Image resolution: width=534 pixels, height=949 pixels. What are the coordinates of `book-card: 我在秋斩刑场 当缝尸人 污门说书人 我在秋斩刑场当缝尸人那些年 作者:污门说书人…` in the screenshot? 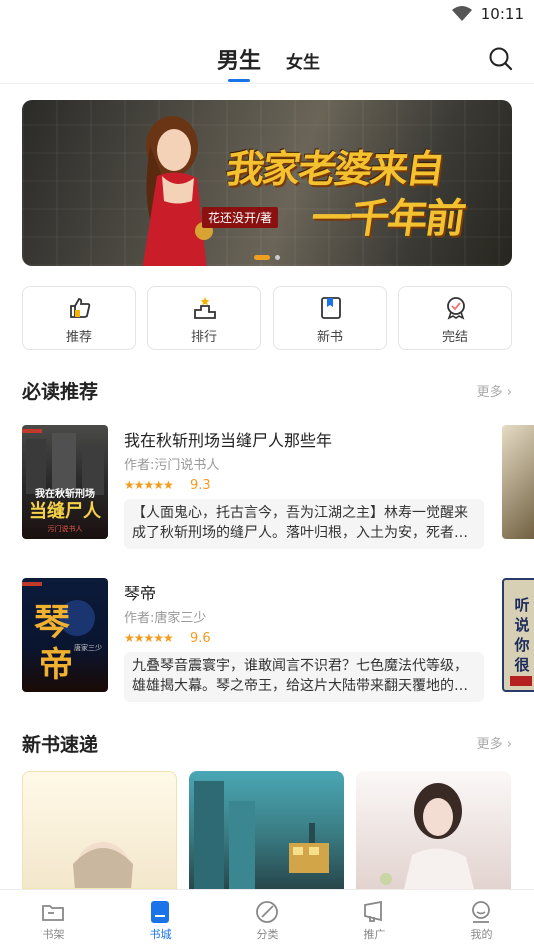 It's located at (267, 487).